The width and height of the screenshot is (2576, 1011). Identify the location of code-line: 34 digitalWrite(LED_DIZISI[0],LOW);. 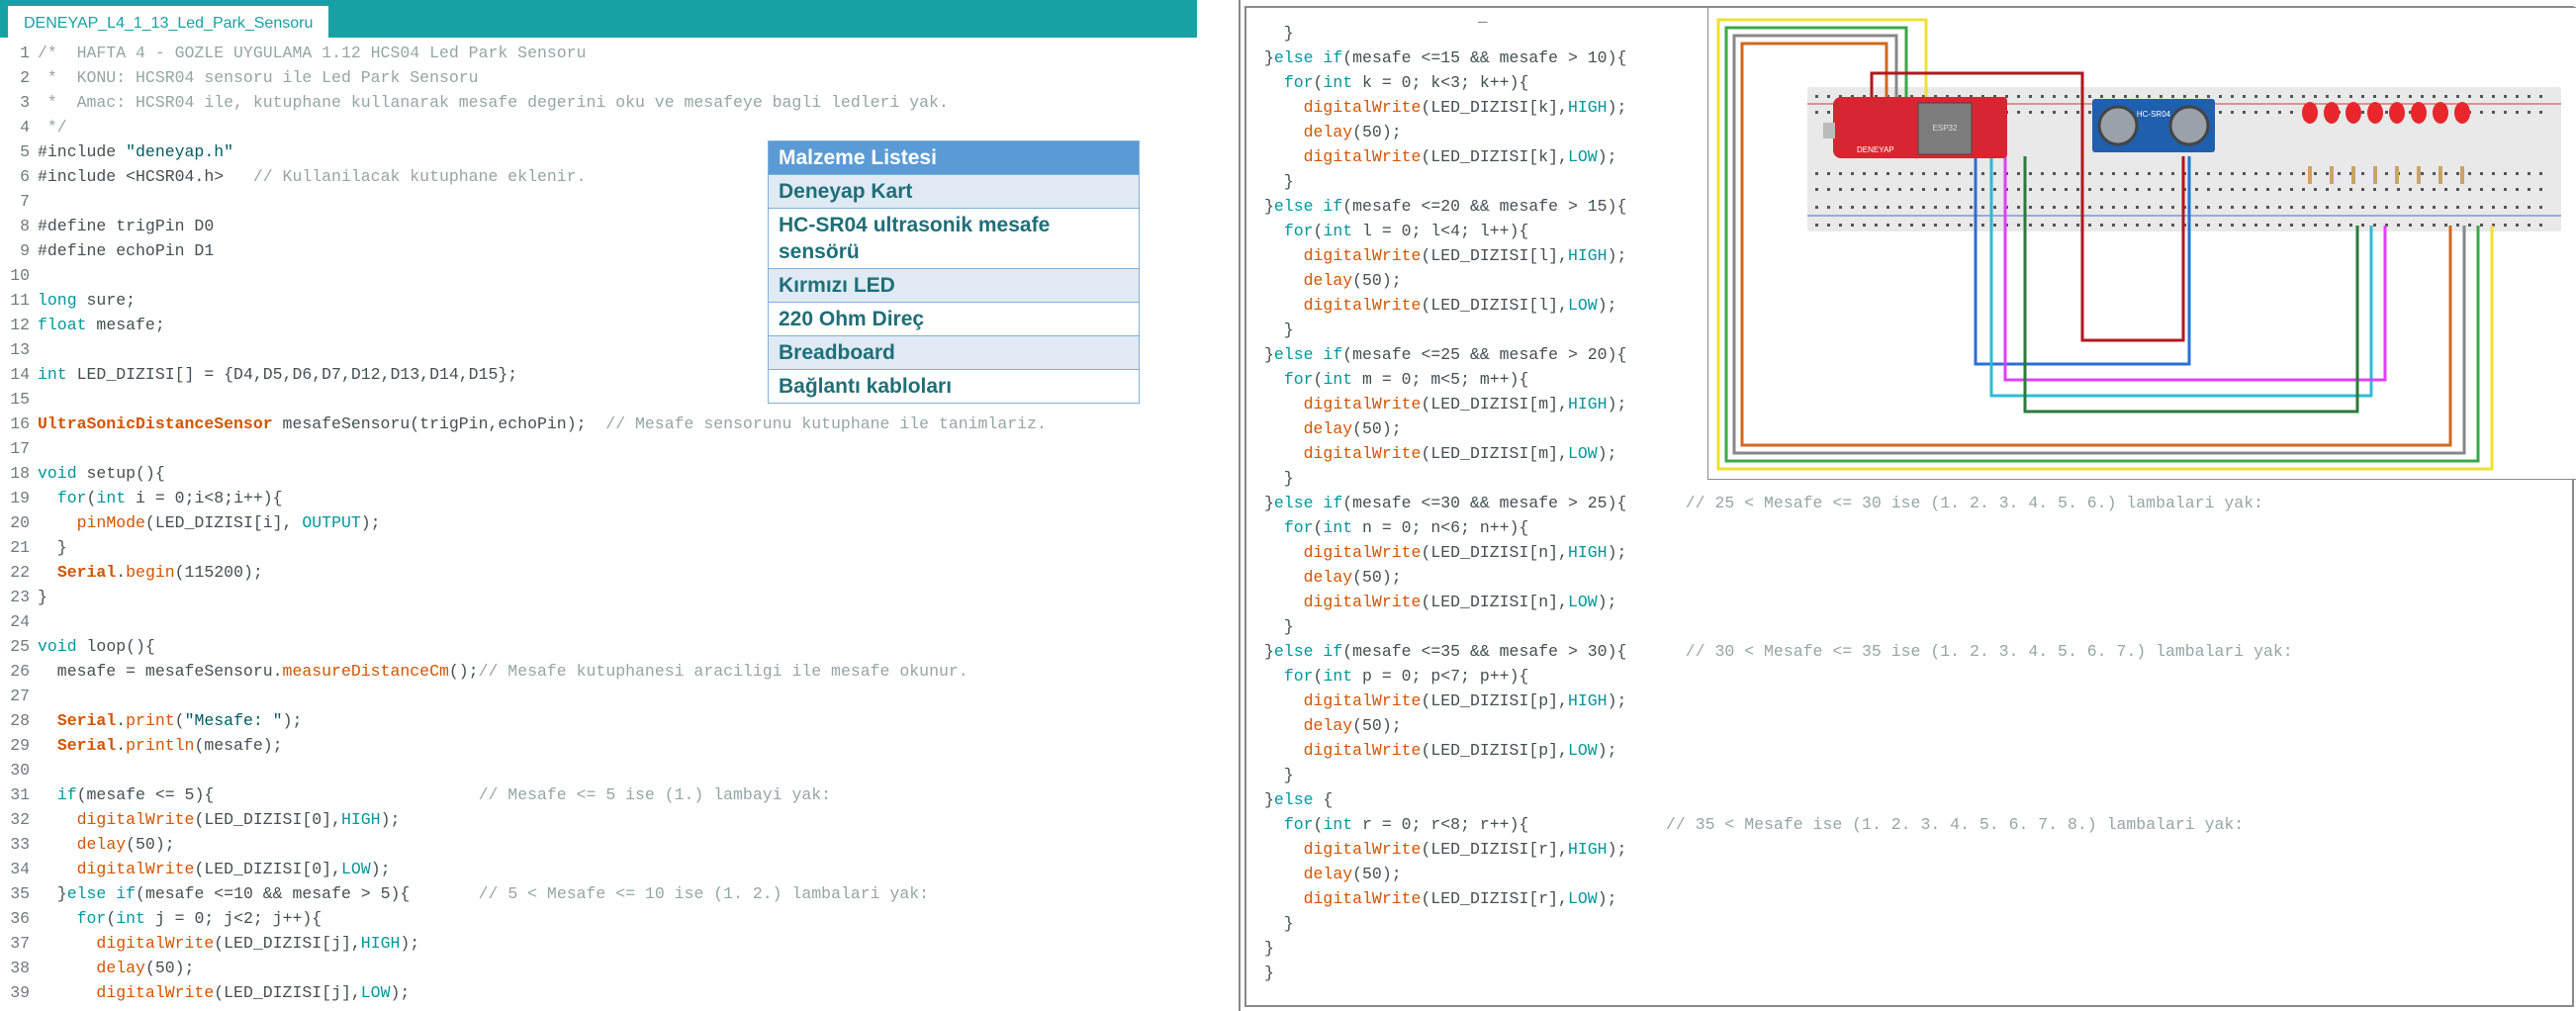
(618, 869).